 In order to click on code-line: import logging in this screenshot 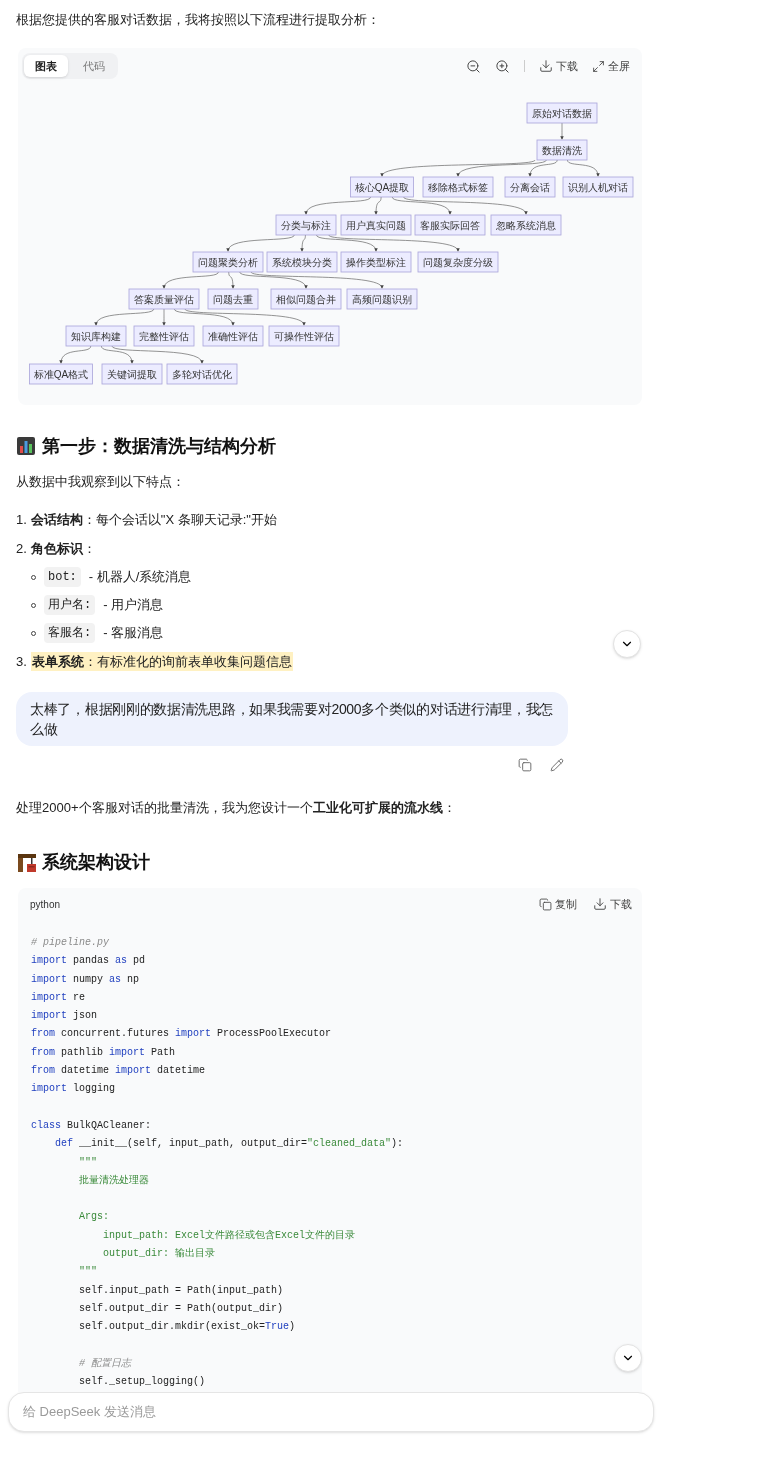, I will do `click(73, 1089)`.